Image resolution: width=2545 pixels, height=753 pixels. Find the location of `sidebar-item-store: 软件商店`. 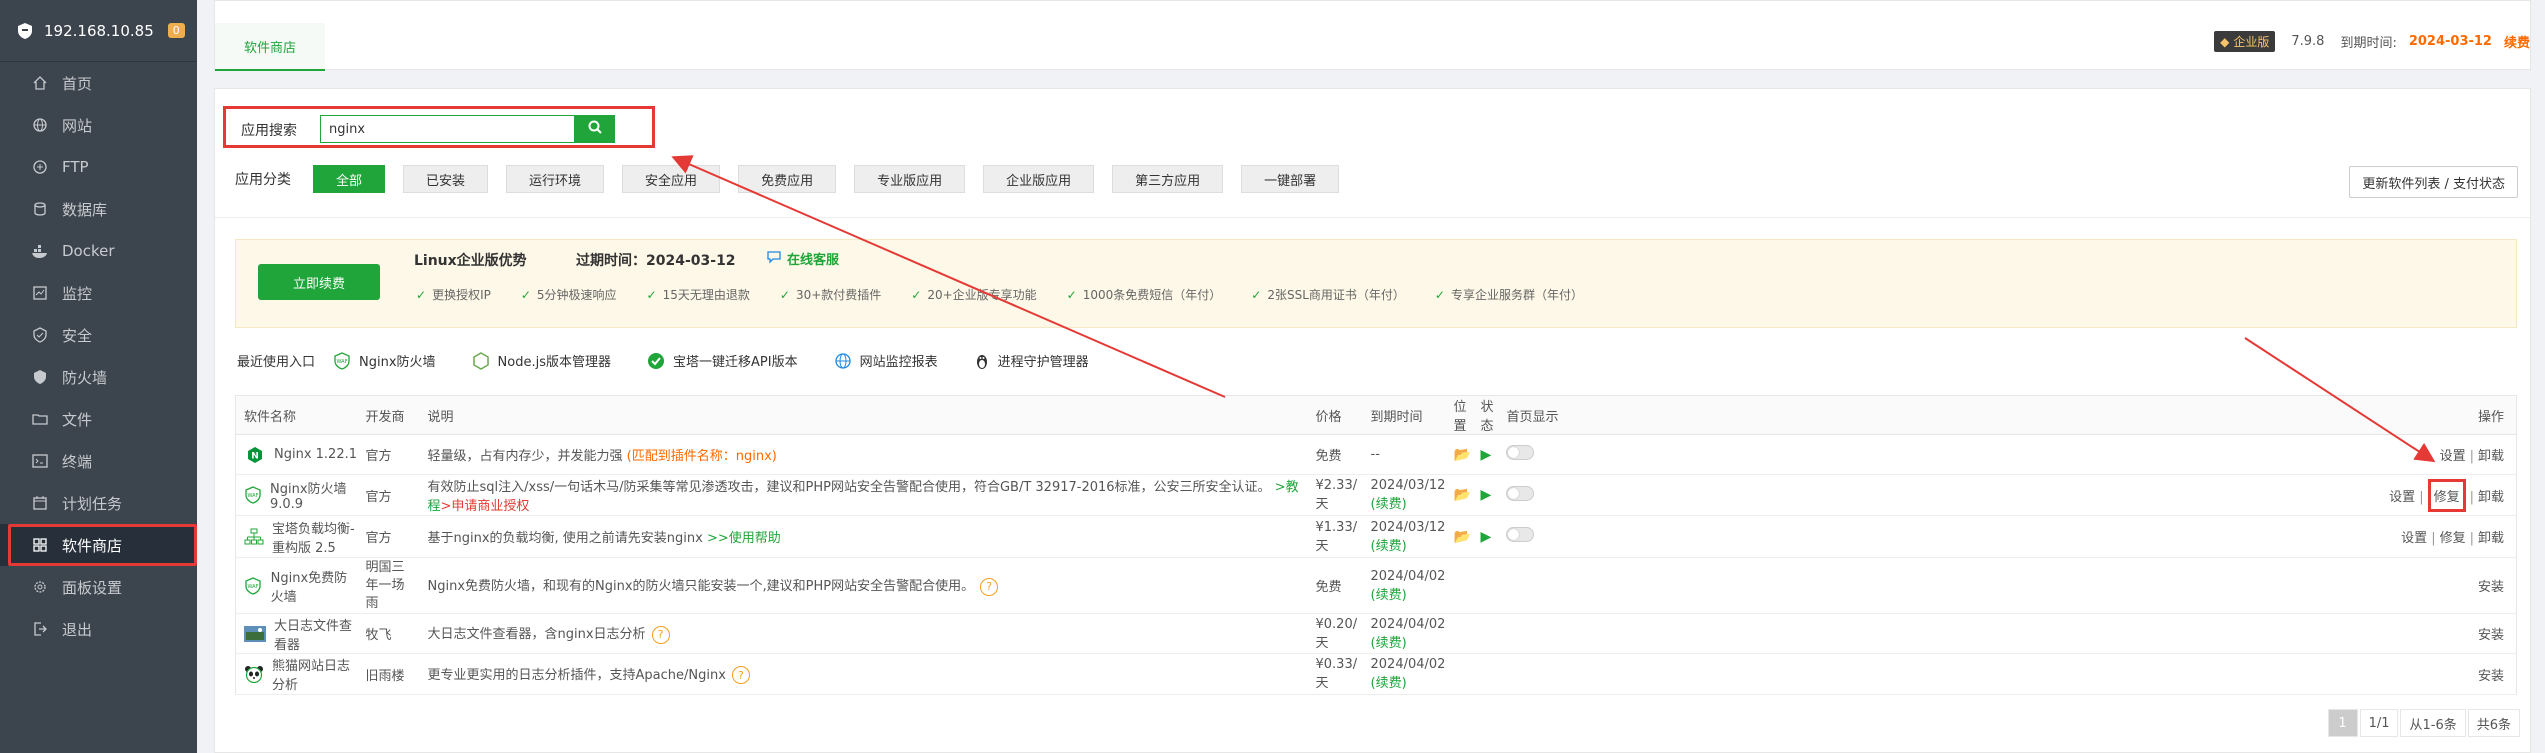

sidebar-item-store: 软件商店 is located at coordinates (98, 545).